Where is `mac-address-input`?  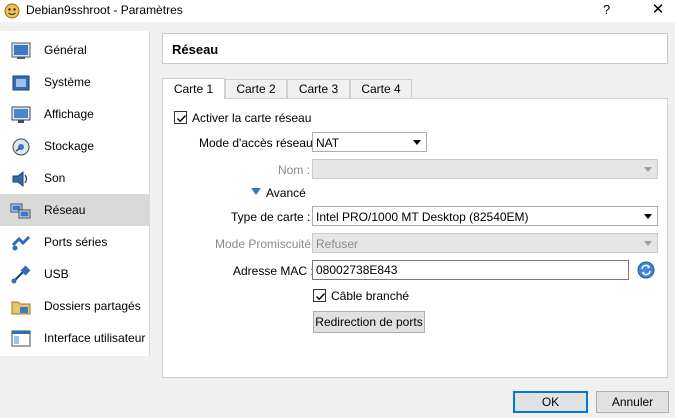 mac-address-input is located at coordinates (470, 270).